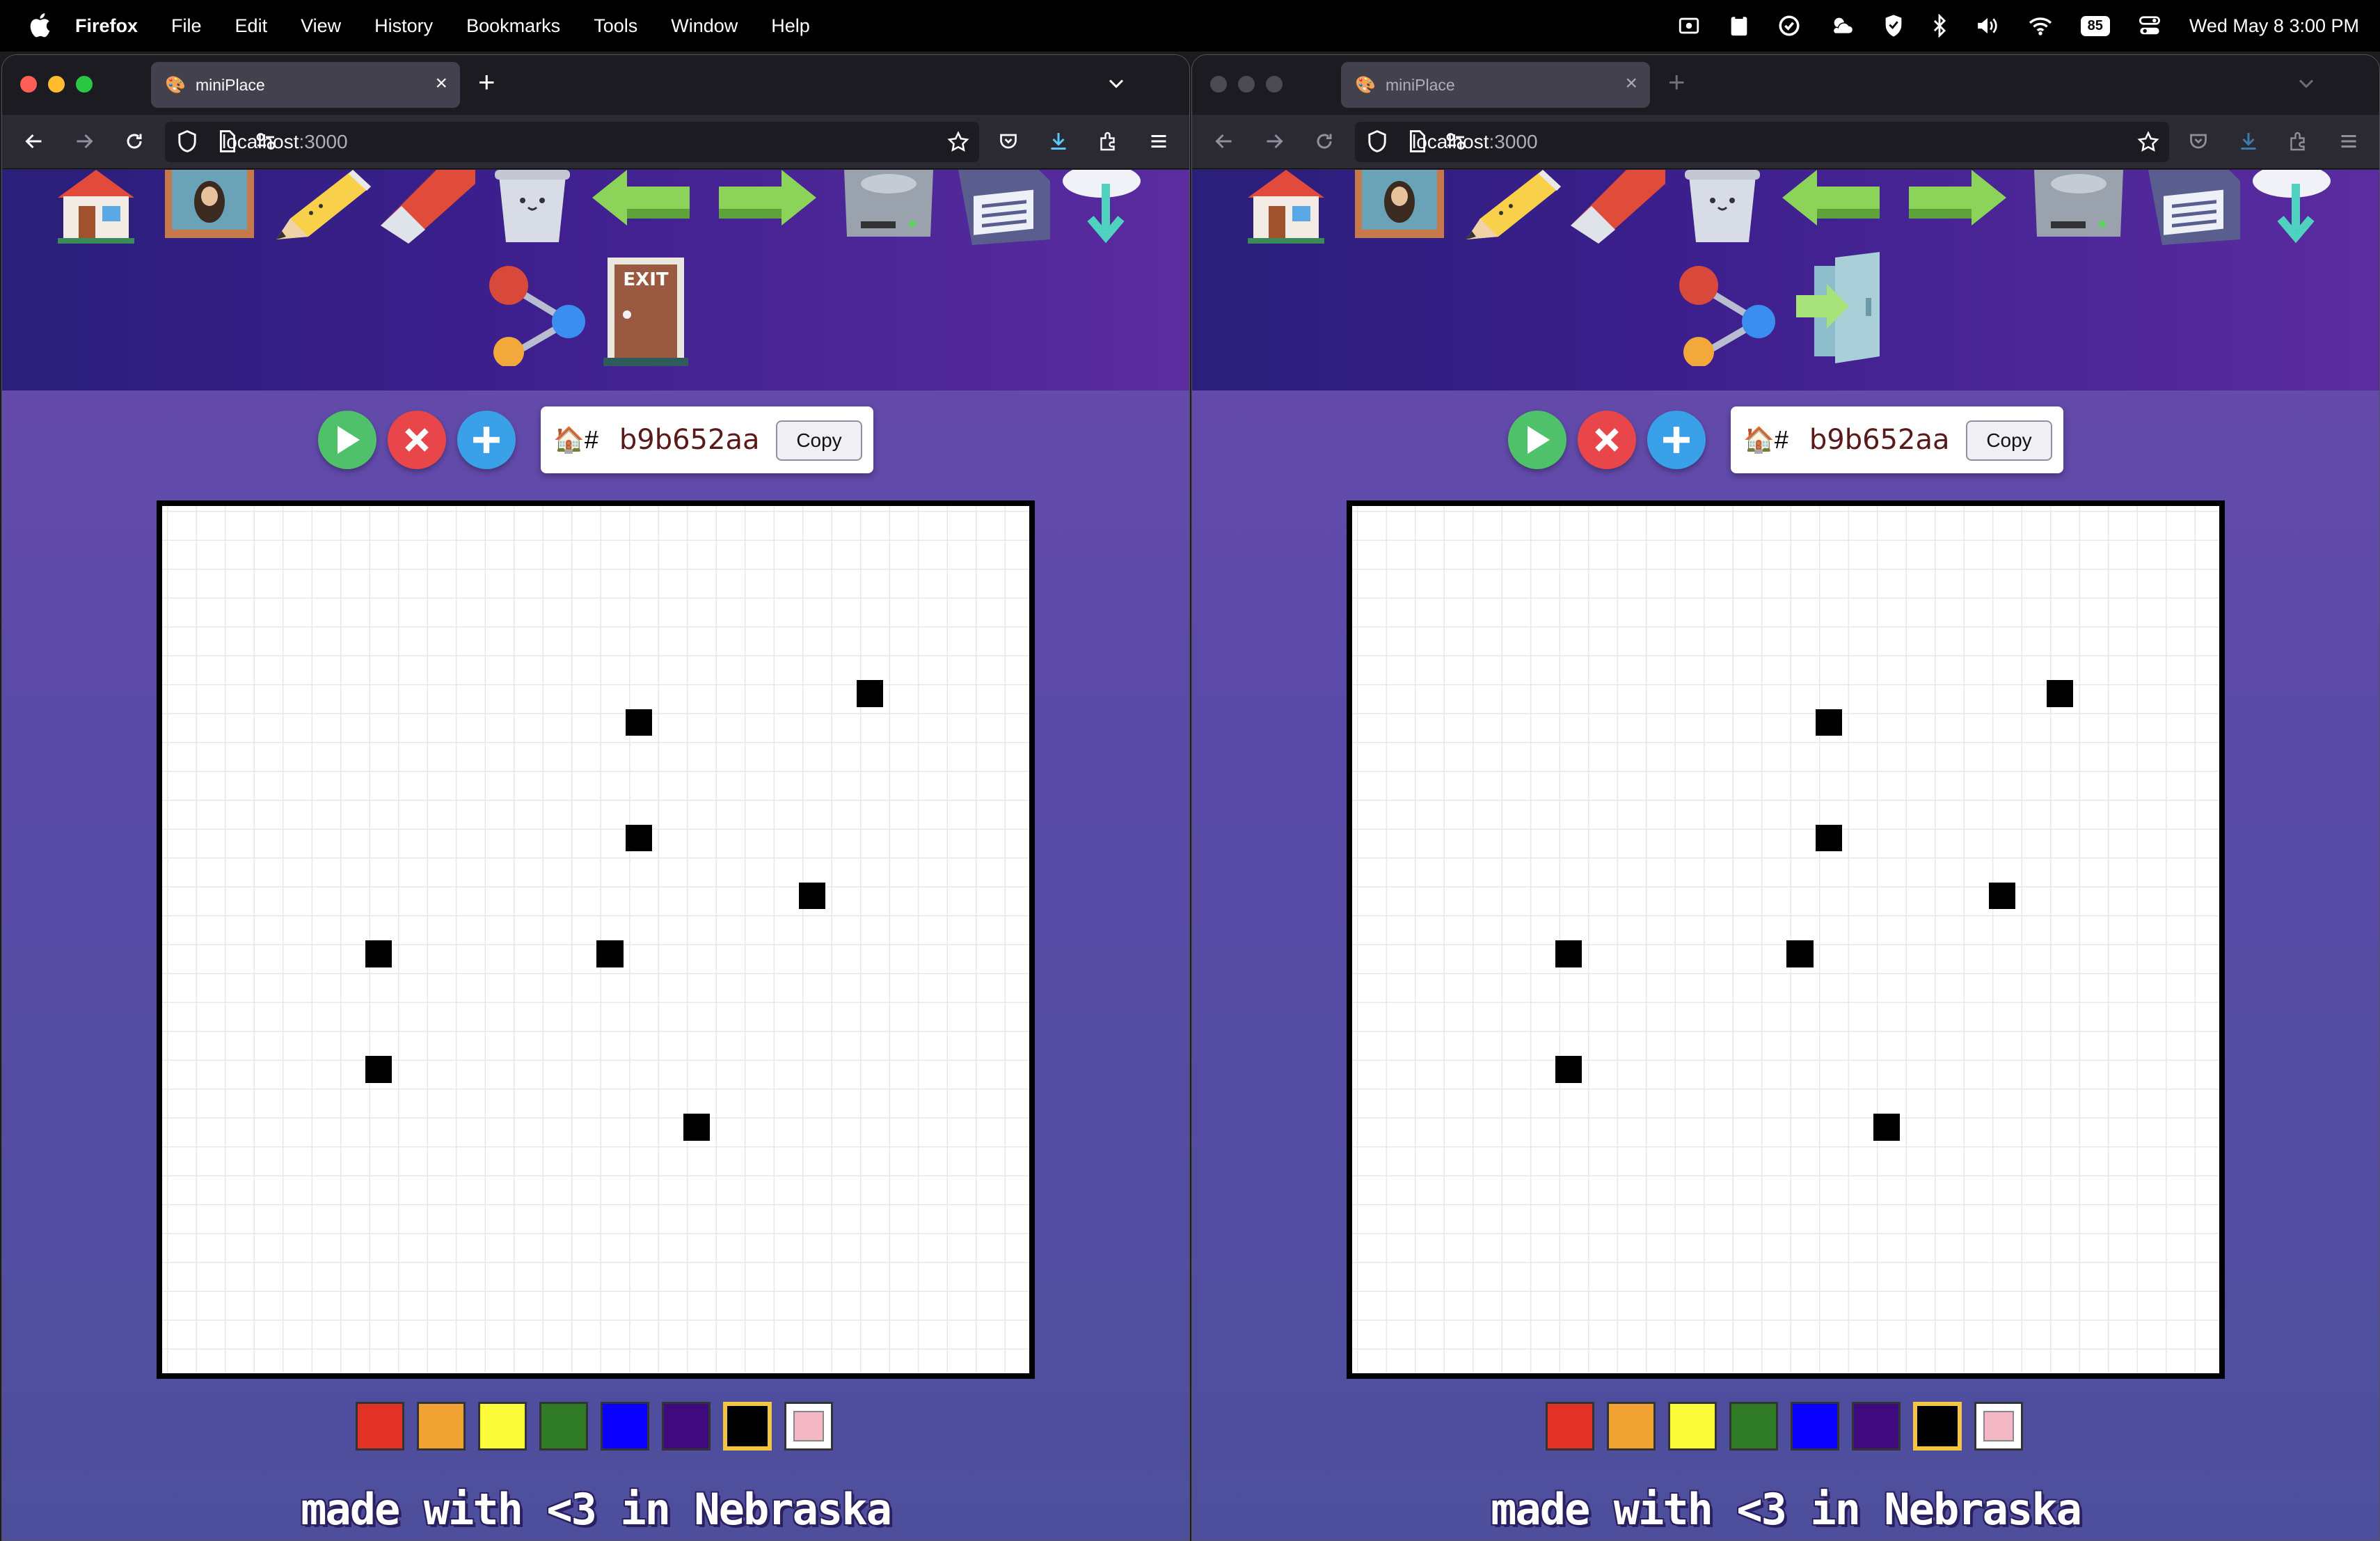  I want to click on painting-icon, so click(210, 204).